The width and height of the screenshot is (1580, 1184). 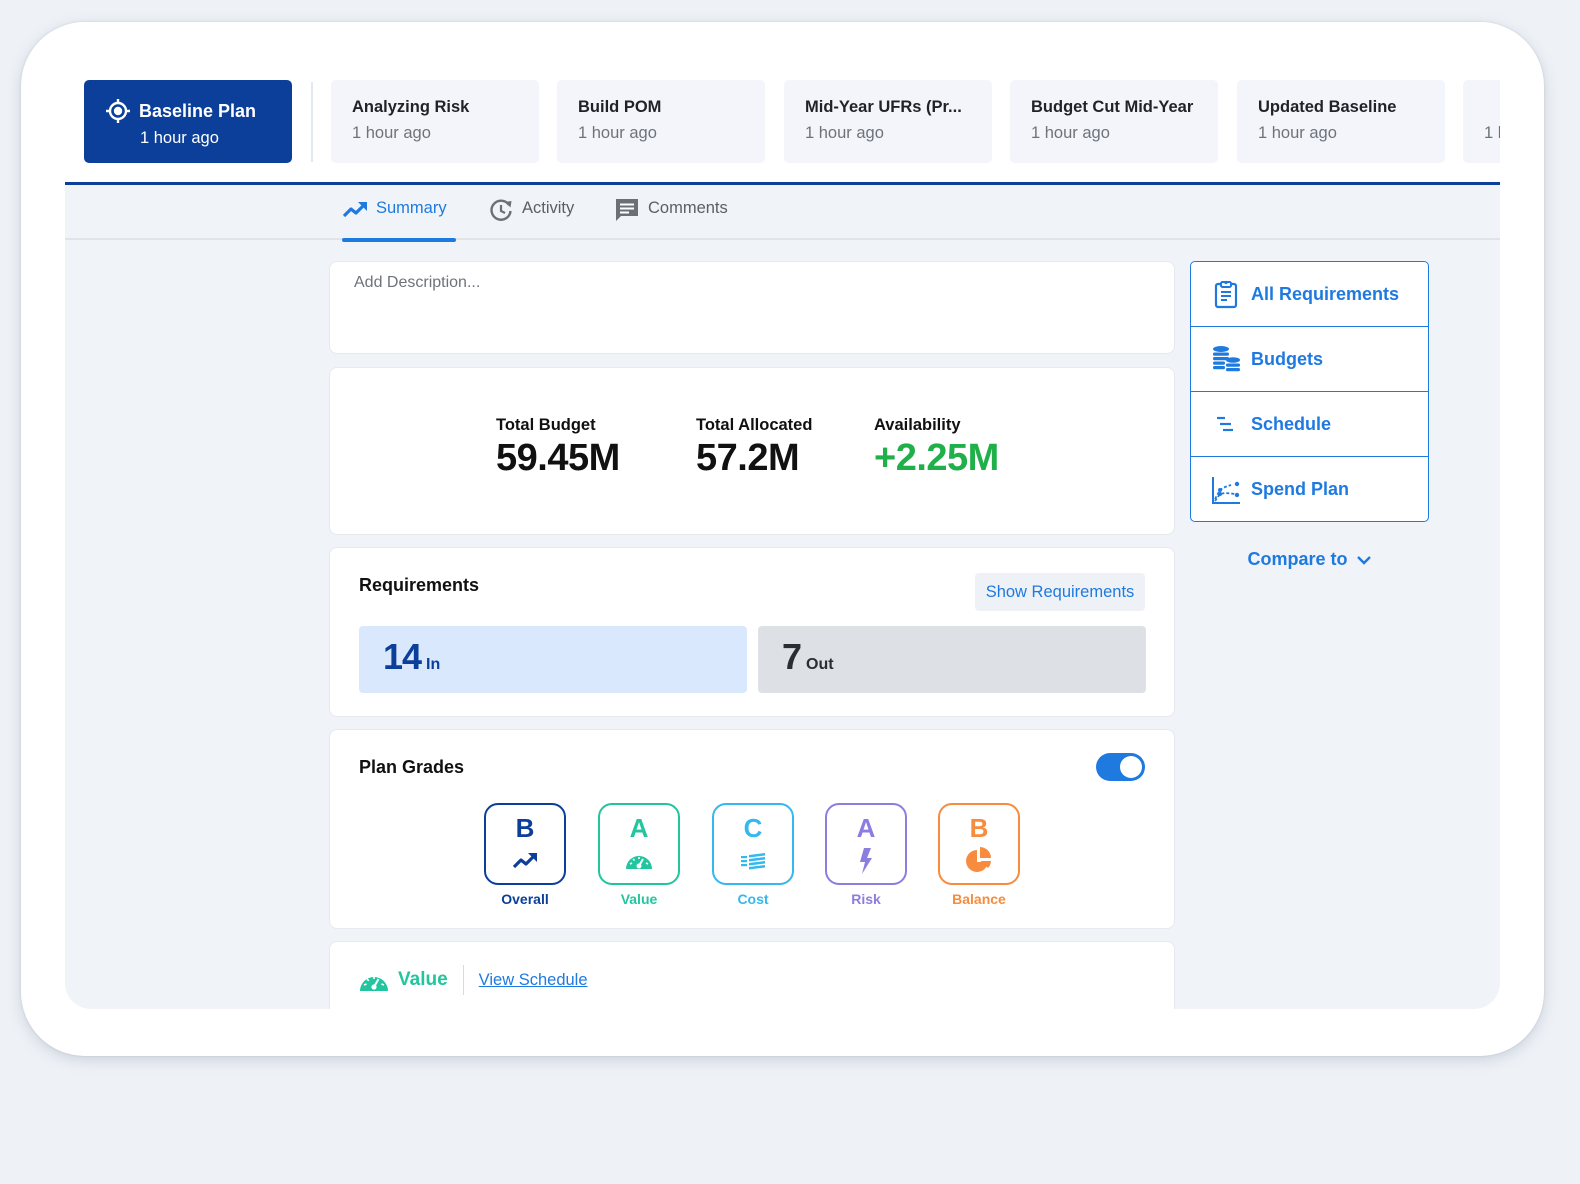 What do you see at coordinates (411, 208) in the screenshot?
I see `tab-label: Summary` at bounding box center [411, 208].